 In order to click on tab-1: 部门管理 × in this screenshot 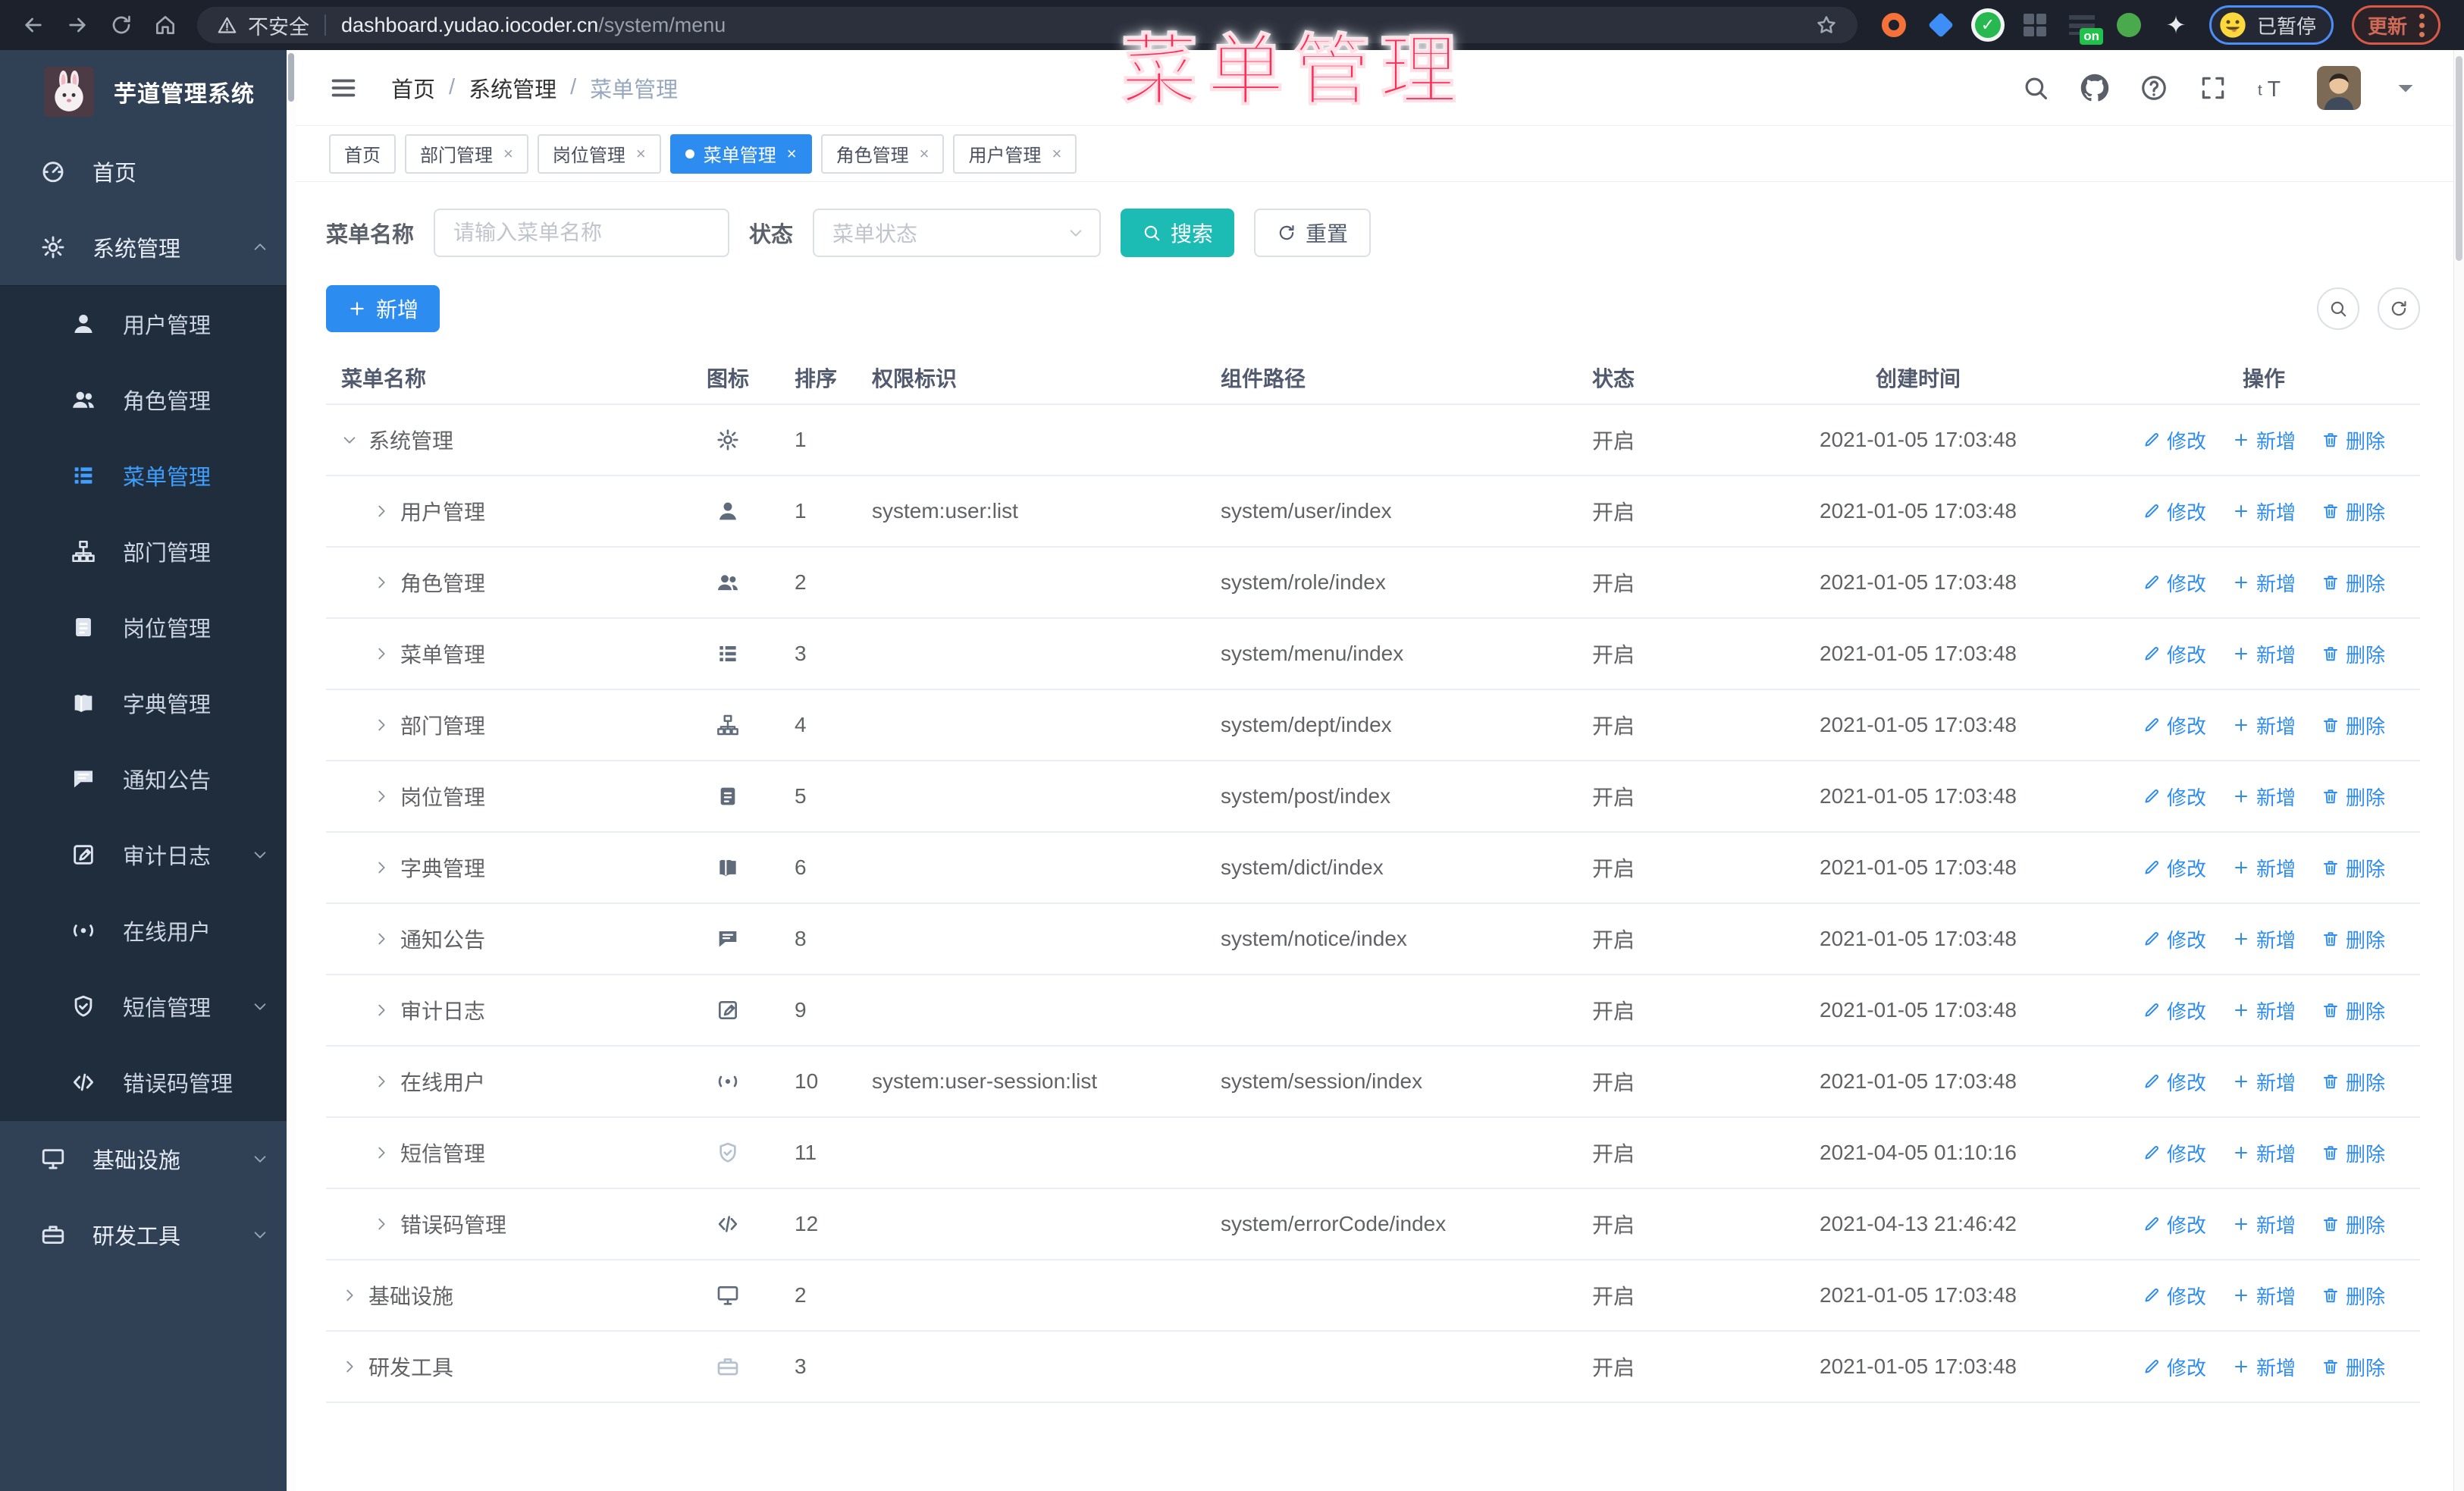, I will do `click(467, 153)`.